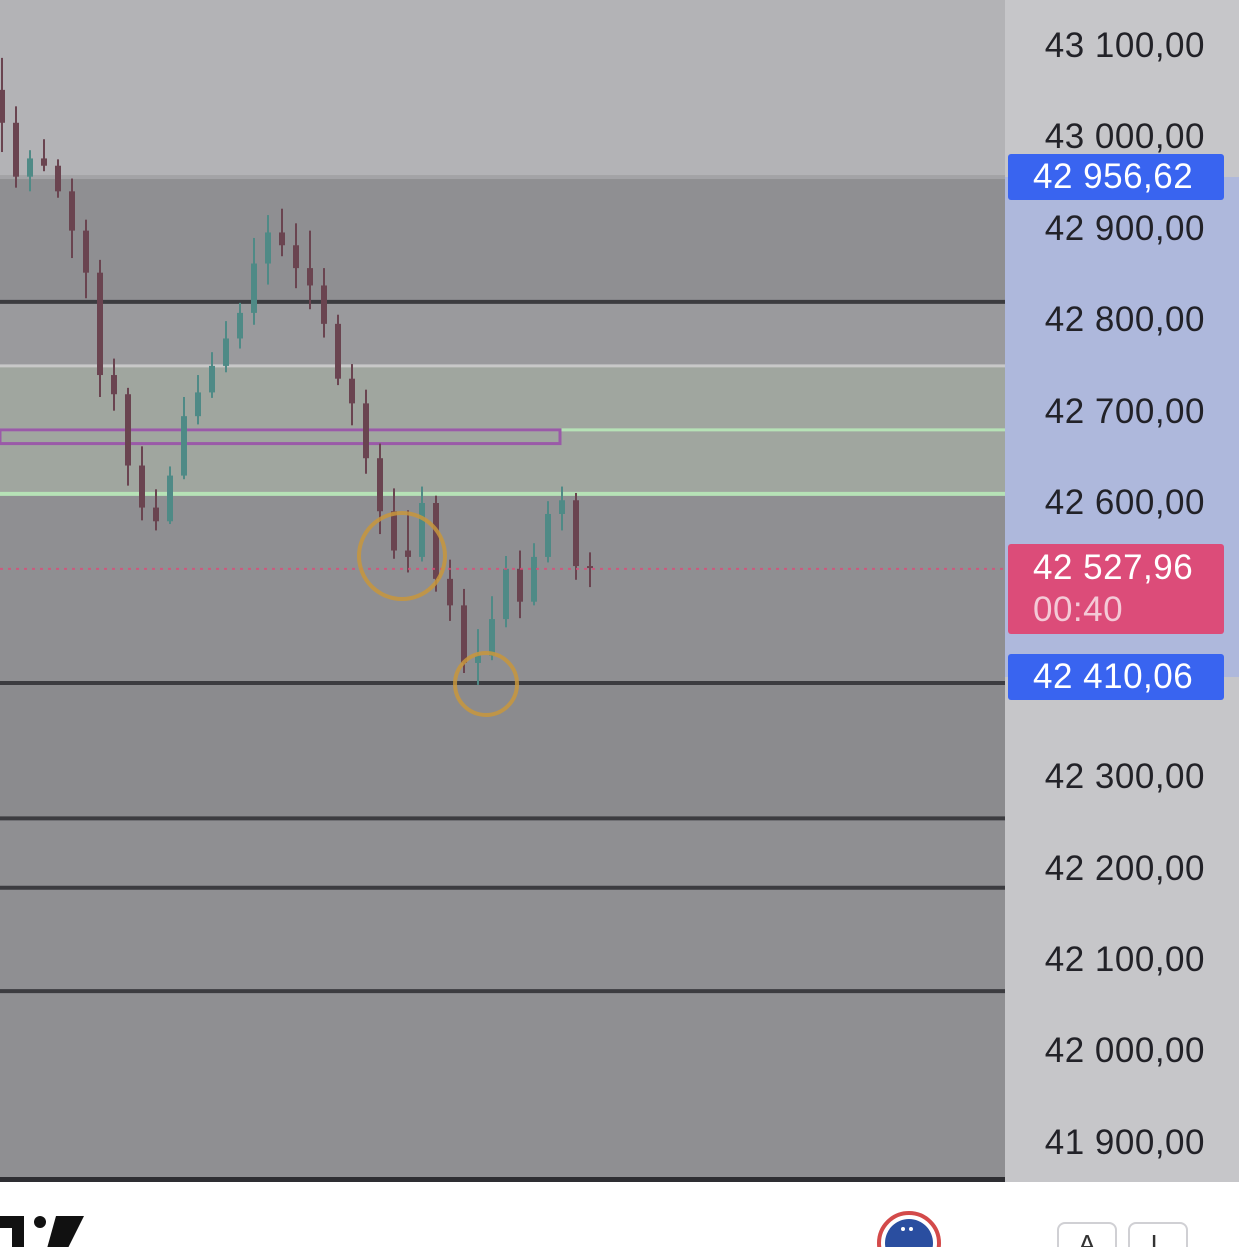 The width and height of the screenshot is (1239, 1247). I want to click on tradingview-logo-icon, so click(42, 1231).